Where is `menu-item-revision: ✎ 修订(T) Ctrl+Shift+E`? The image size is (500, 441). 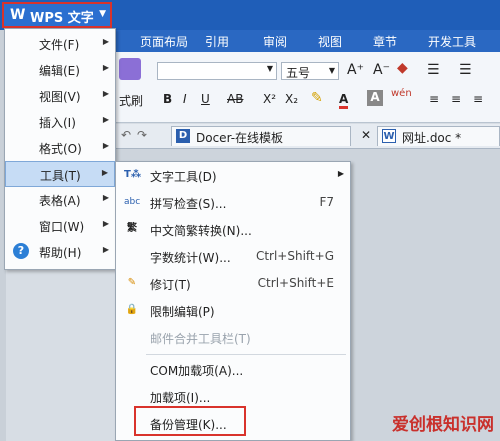
menu-item-revision: ✎ 修订(T) Ctrl+Shift+E is located at coordinates (233, 283).